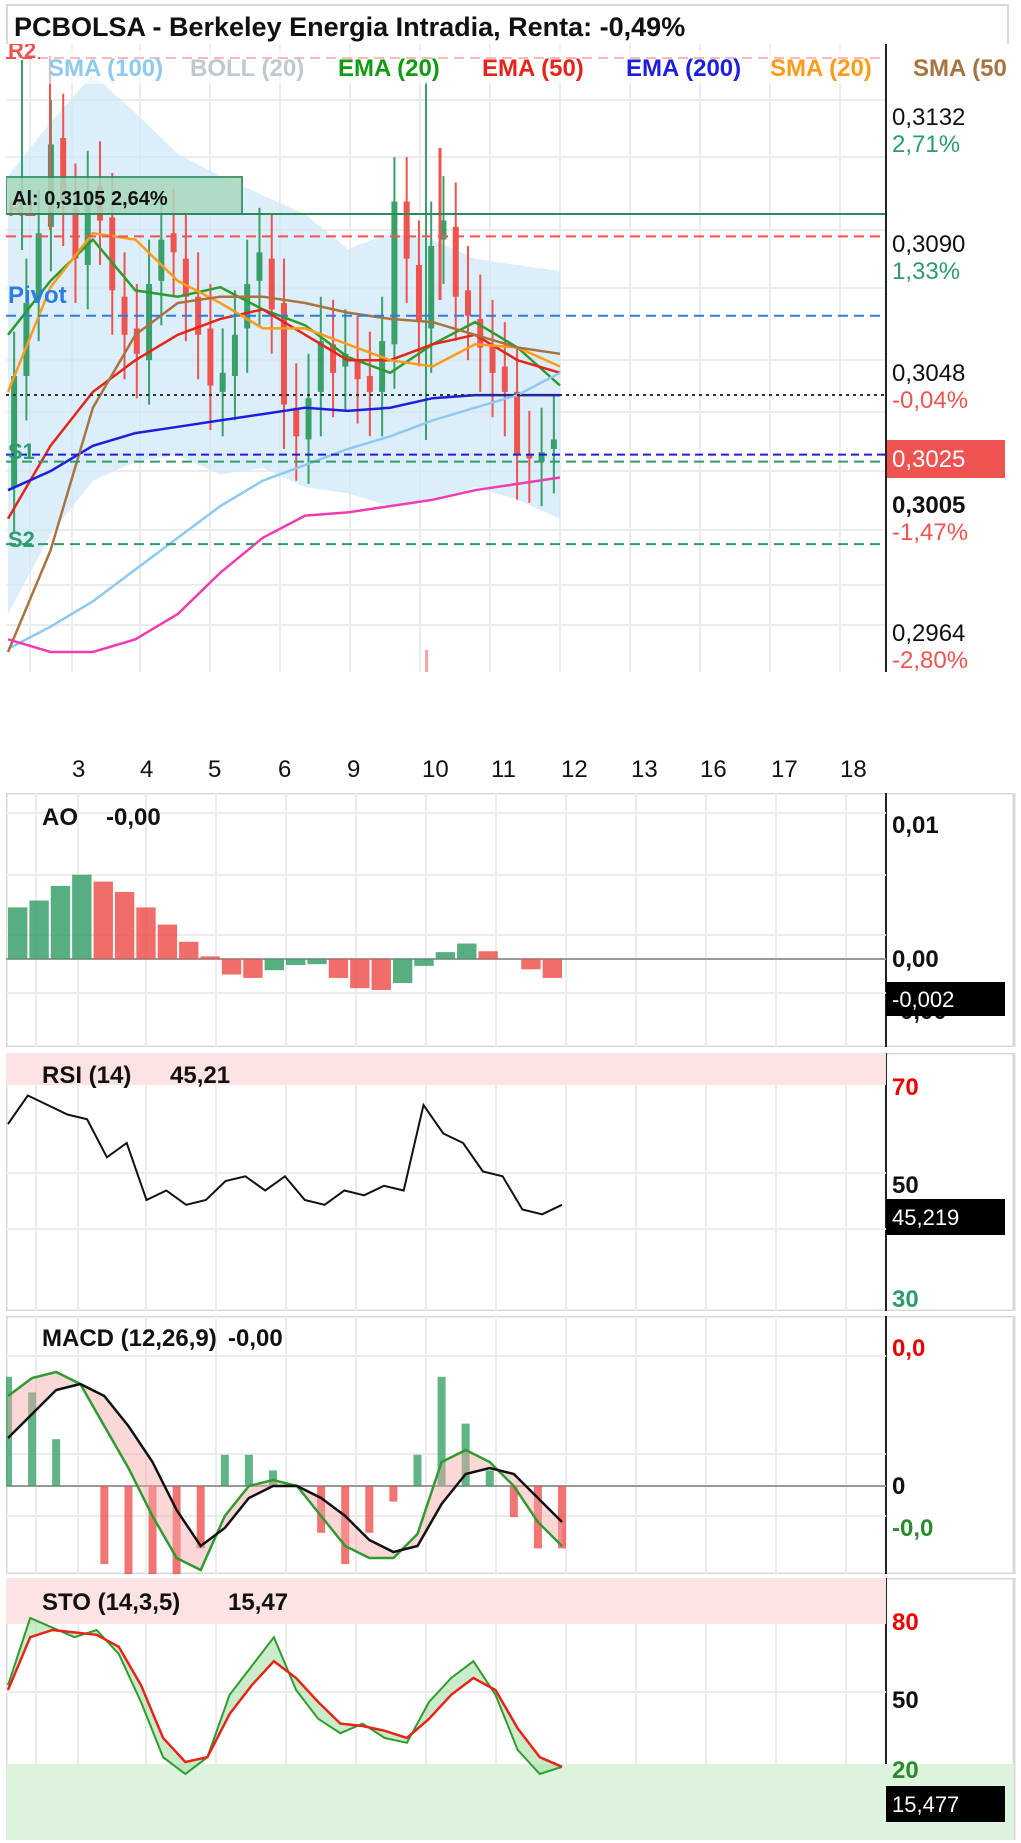 Image resolution: width=1021 pixels, height=1843 pixels. Describe the element at coordinates (925, 1804) in the screenshot. I see `sto-last-label: 15,477` at that location.